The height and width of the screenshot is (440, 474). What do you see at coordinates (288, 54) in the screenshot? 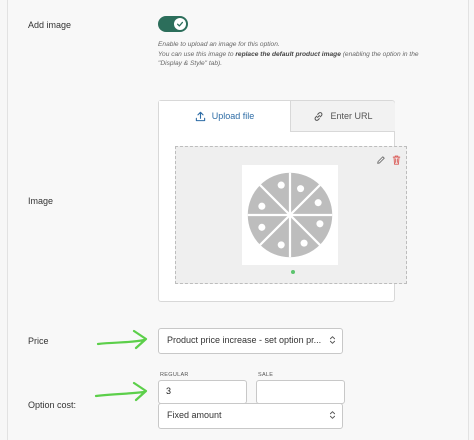
I see `help-line-2-bold: replace the default product image` at bounding box center [288, 54].